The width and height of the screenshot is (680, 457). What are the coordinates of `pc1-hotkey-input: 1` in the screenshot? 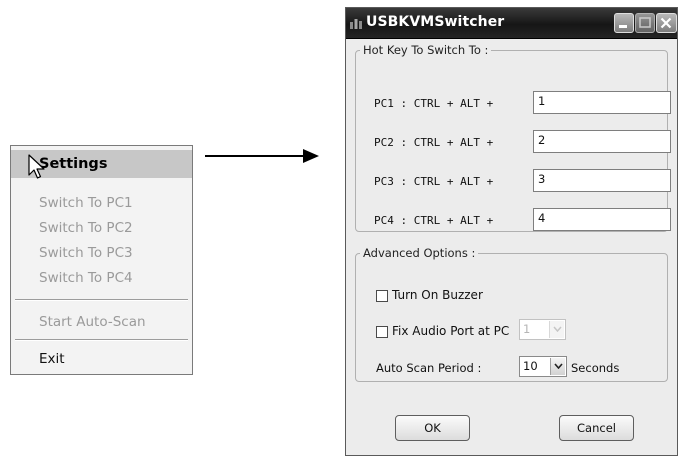 It's located at (602, 102).